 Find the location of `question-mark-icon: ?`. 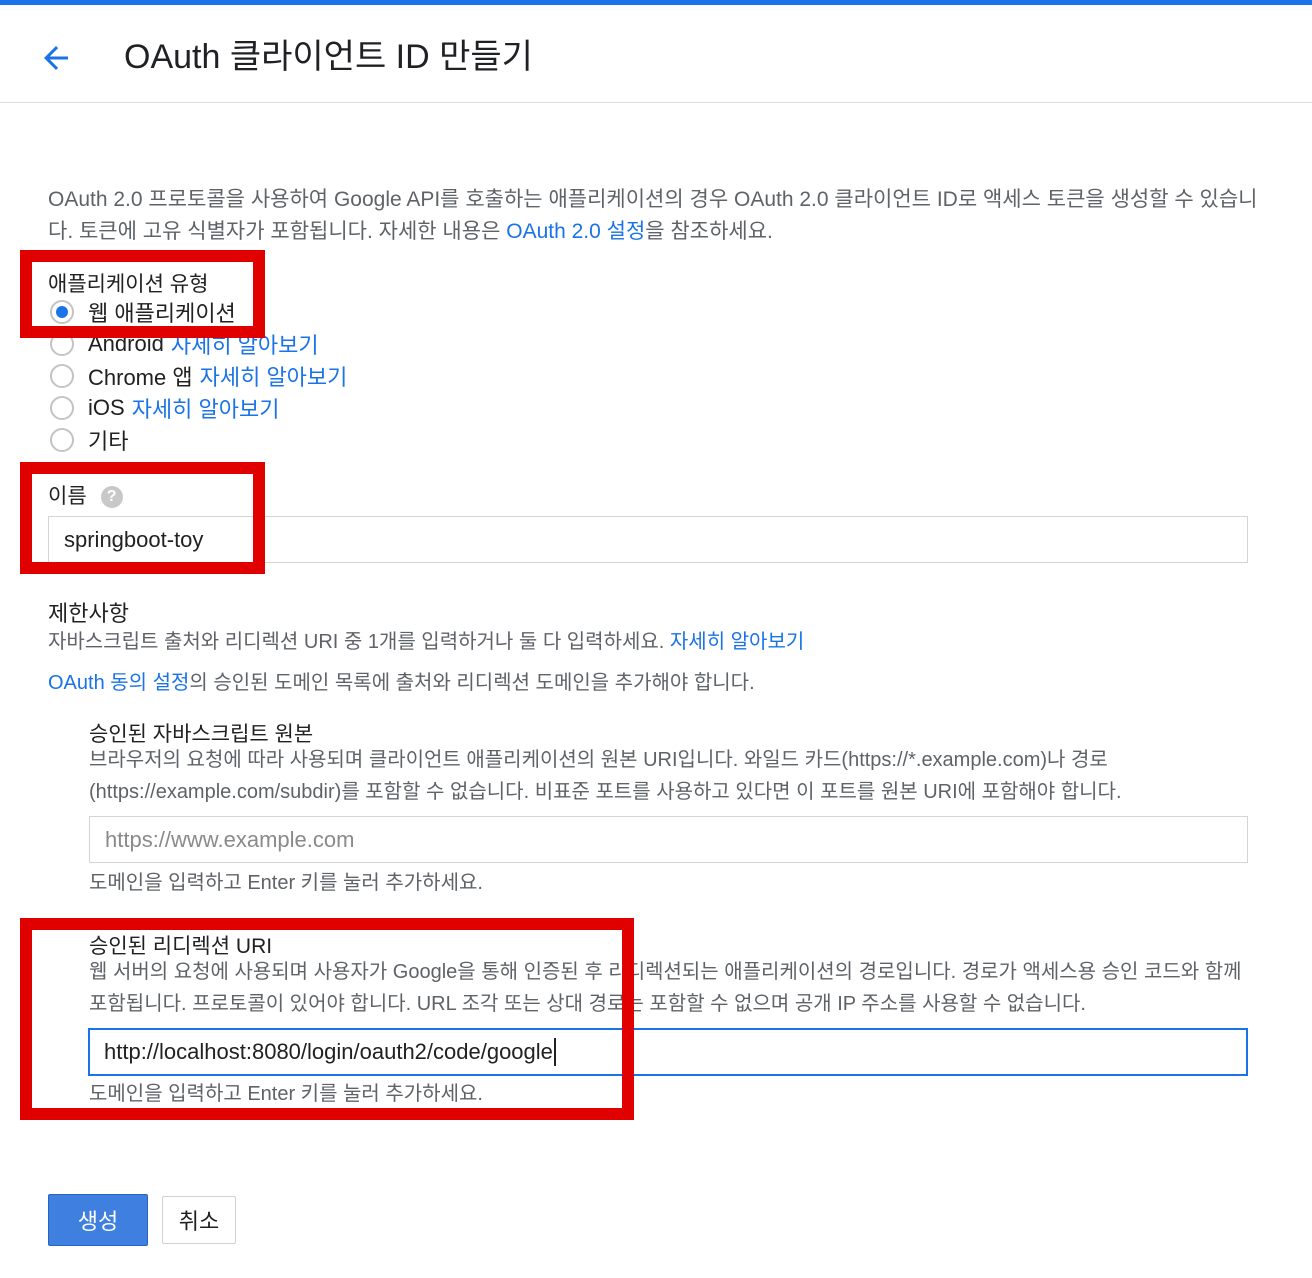

question-mark-icon: ? is located at coordinates (111, 497).